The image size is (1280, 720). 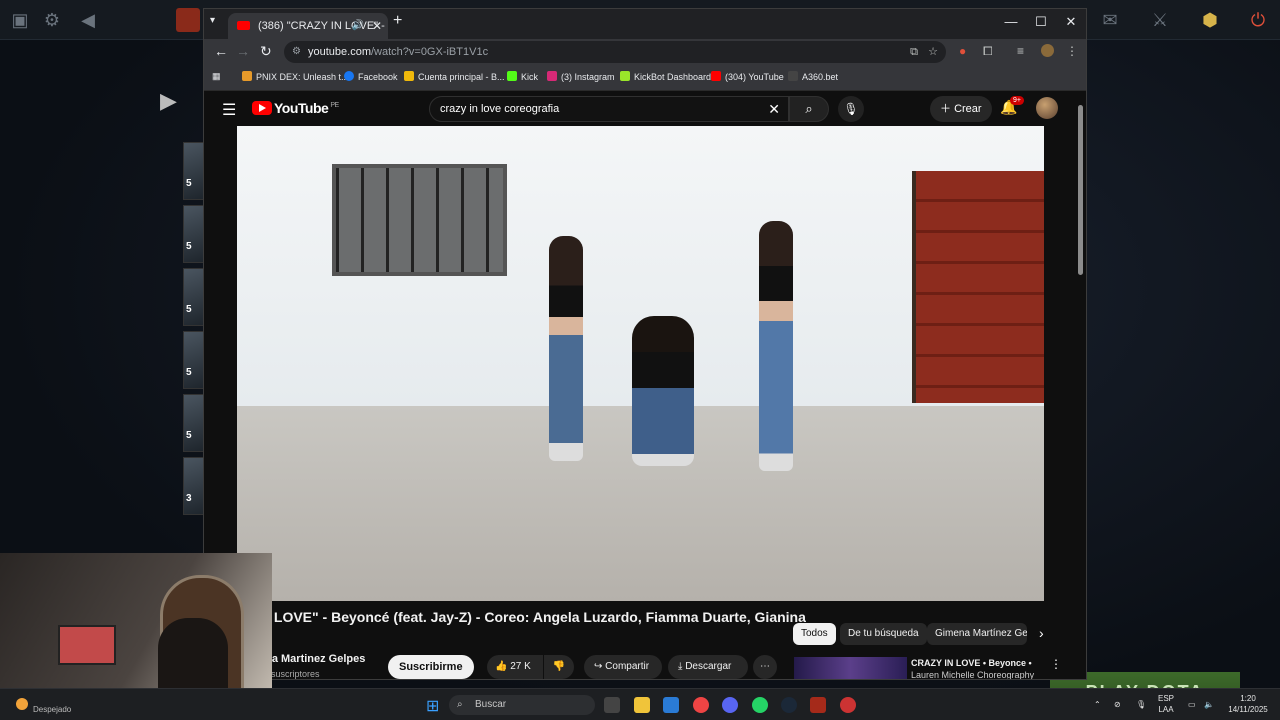 What do you see at coordinates (136, 629) in the screenshot?
I see `webcam-overlay` at bounding box center [136, 629].